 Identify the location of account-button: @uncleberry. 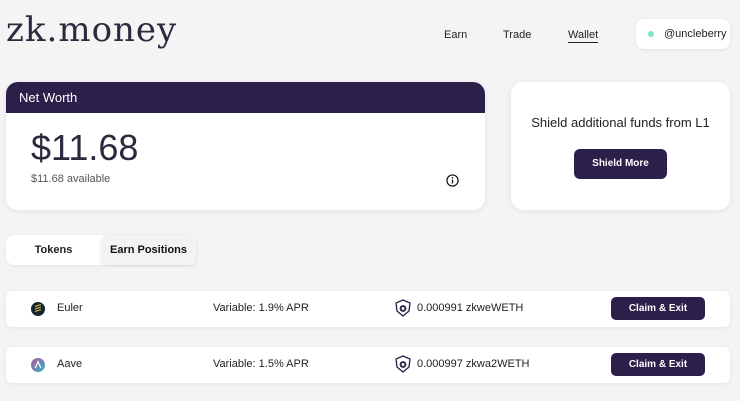
(683, 34).